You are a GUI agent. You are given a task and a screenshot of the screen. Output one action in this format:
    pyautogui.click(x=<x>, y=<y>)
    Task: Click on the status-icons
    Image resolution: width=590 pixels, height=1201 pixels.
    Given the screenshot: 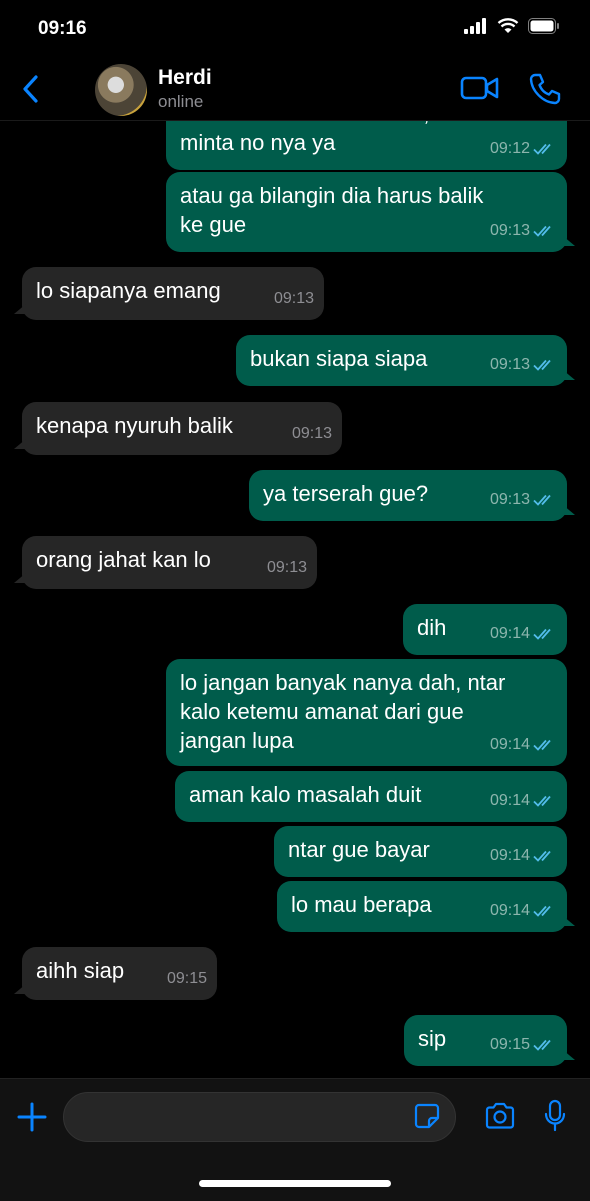 What is the action you would take?
    pyautogui.click(x=512, y=26)
    